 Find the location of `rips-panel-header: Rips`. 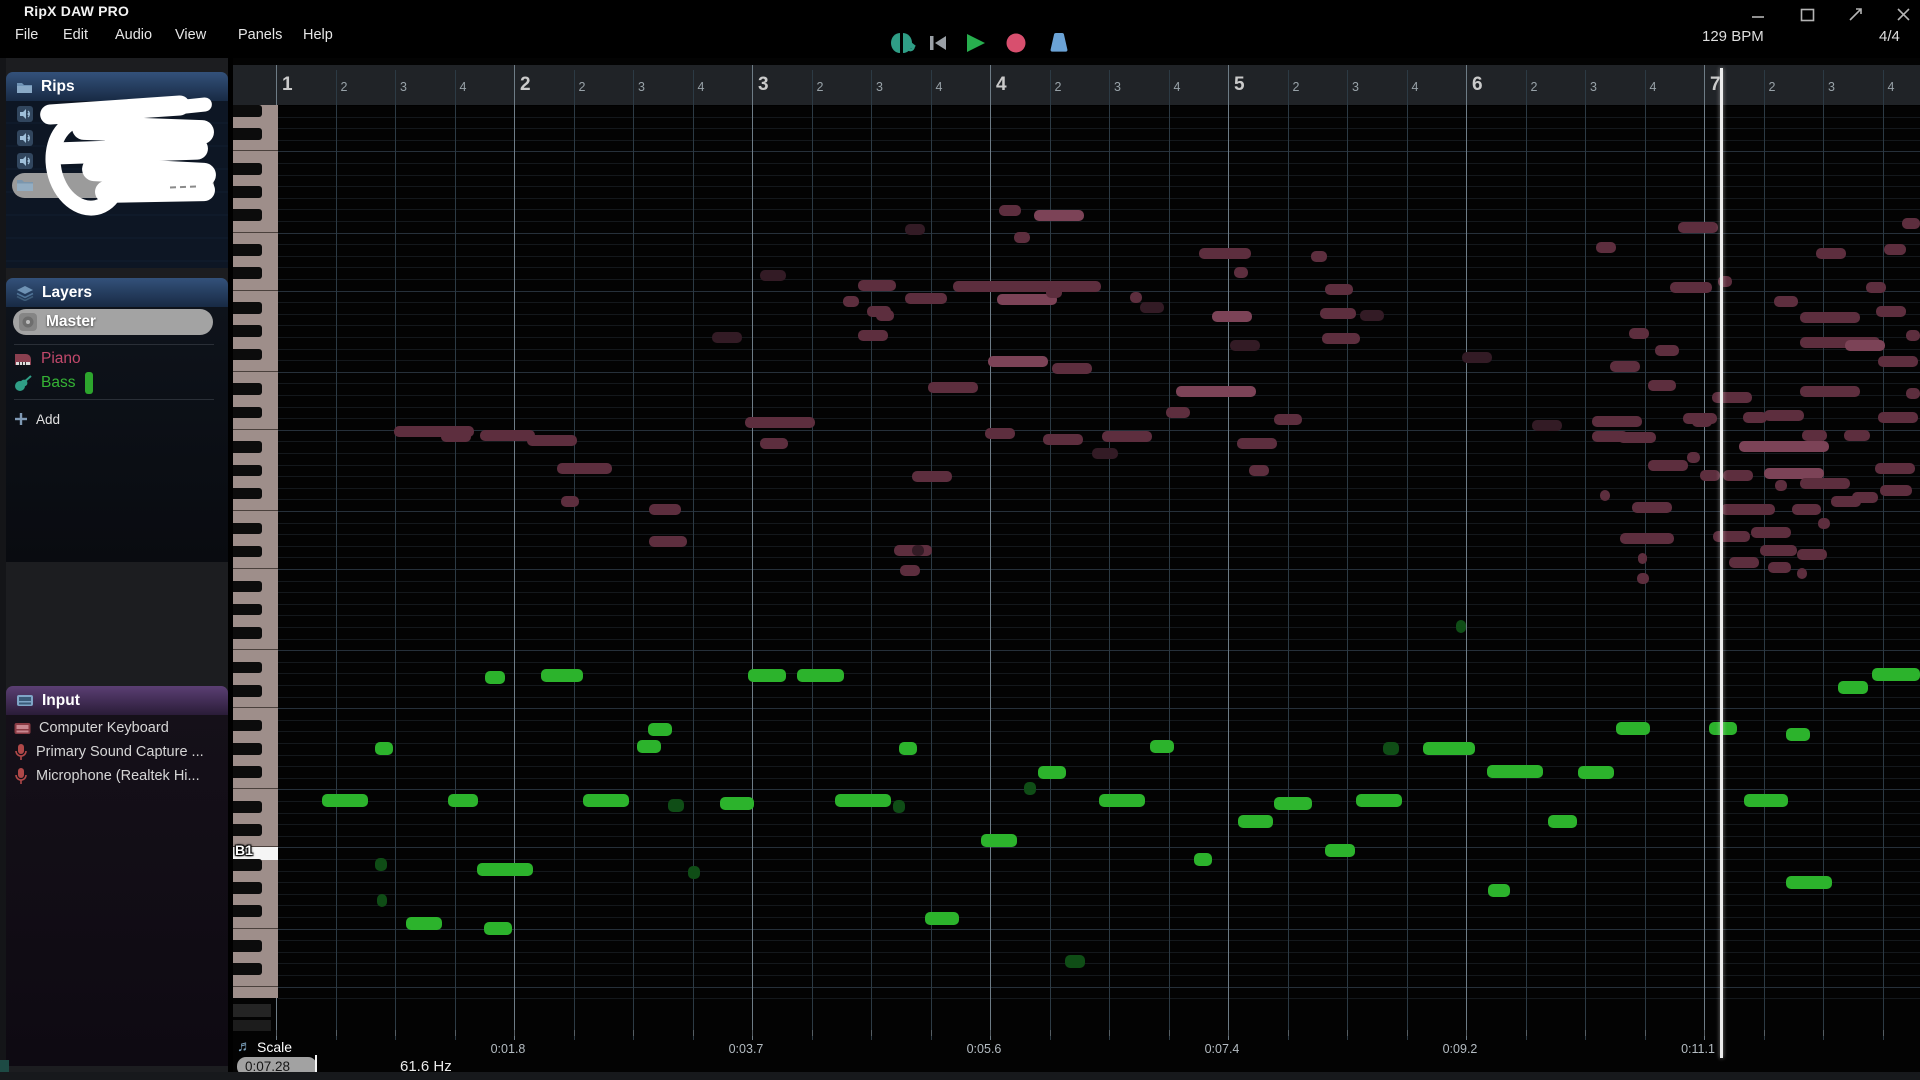

rips-panel-header: Rips is located at coordinates (117, 86).